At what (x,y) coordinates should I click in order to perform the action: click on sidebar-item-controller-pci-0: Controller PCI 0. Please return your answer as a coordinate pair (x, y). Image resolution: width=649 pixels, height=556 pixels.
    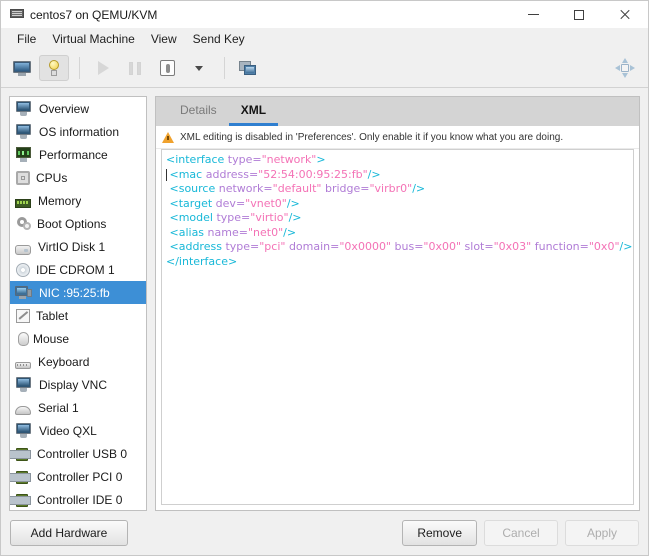
    Looking at the image, I should click on (78, 476).